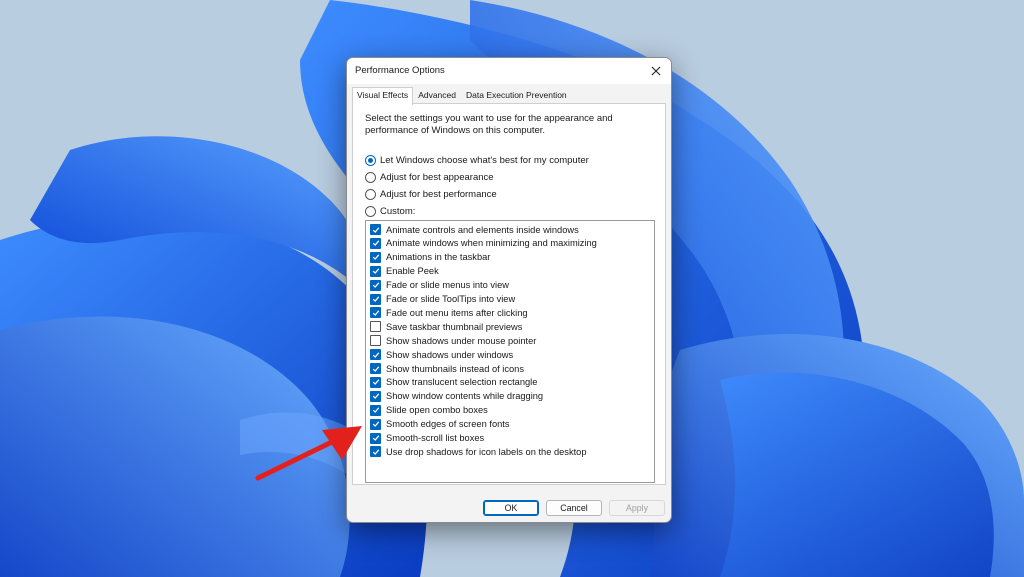 This screenshot has width=1024, height=577. Describe the element at coordinates (435, 438) in the screenshot. I see `effect-label: Smooth-scroll list boxes` at that location.